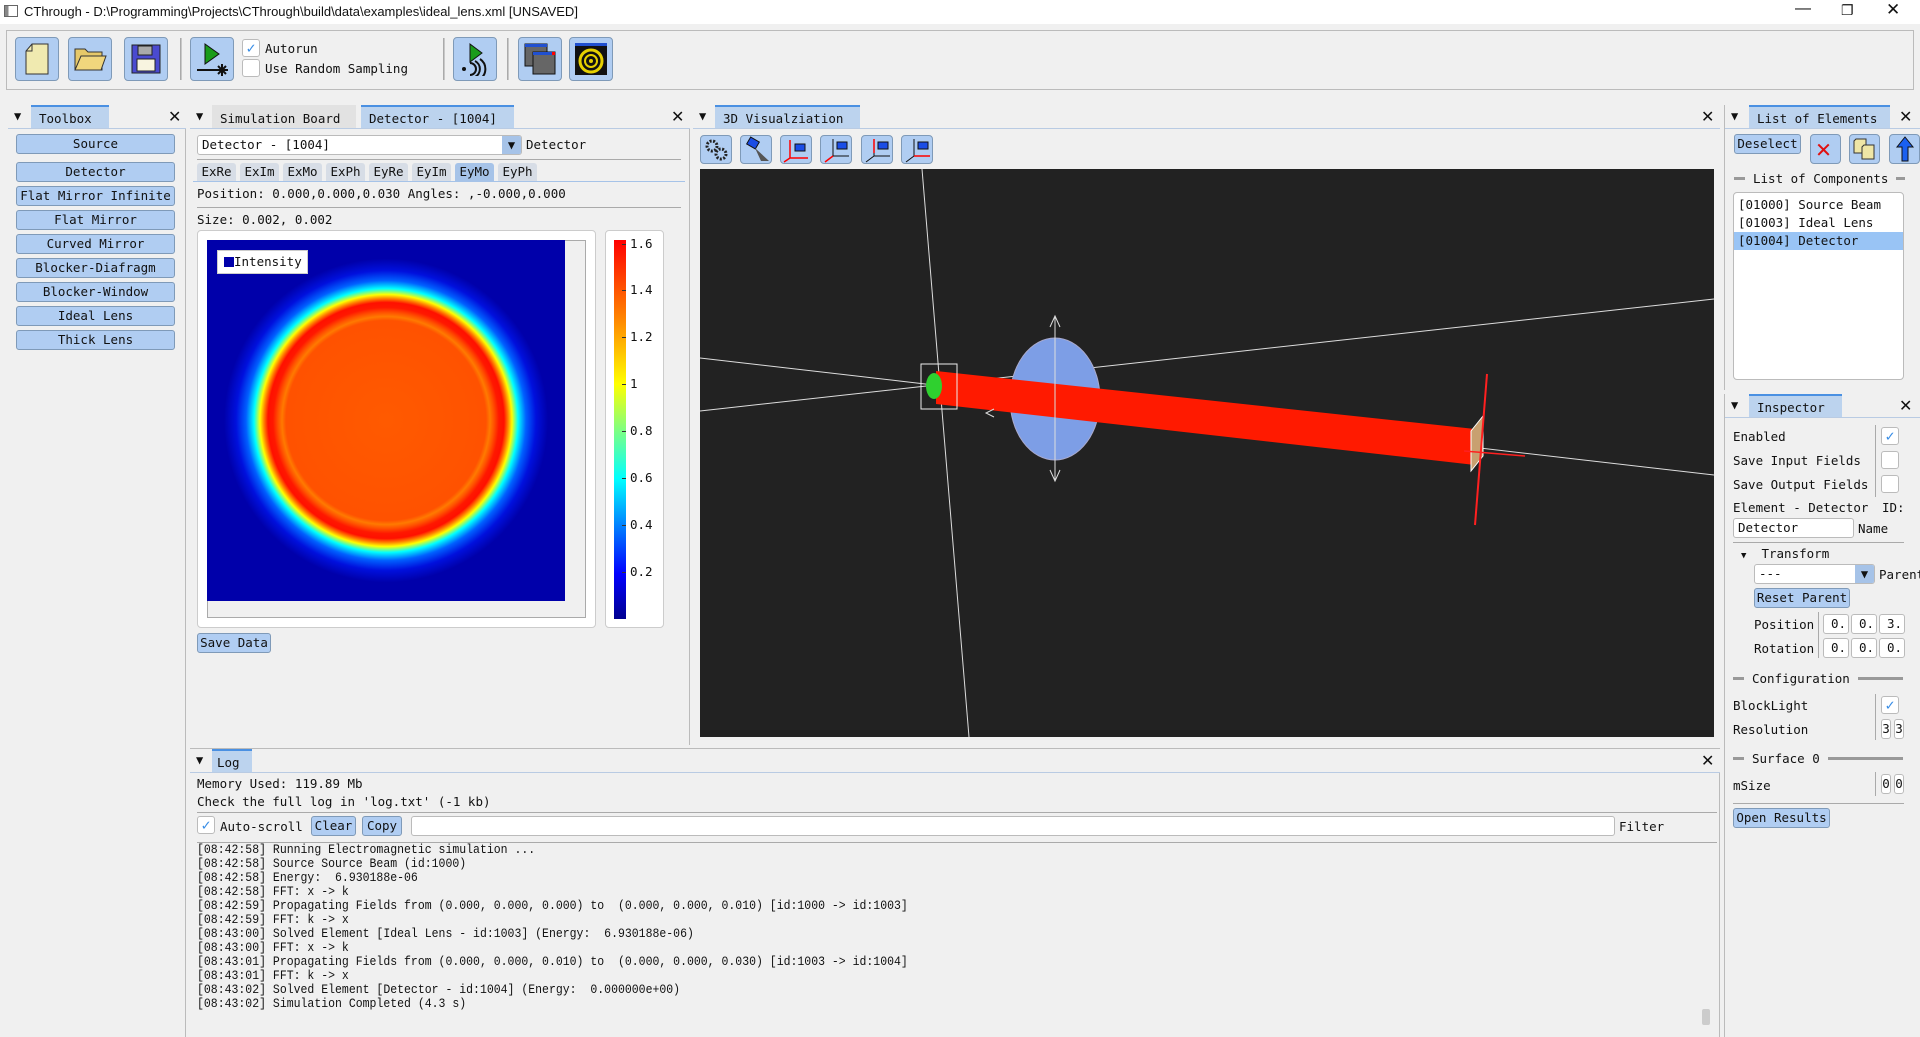 This screenshot has height=1037, width=1920. I want to click on position-z-input: 3., so click(1892, 624).